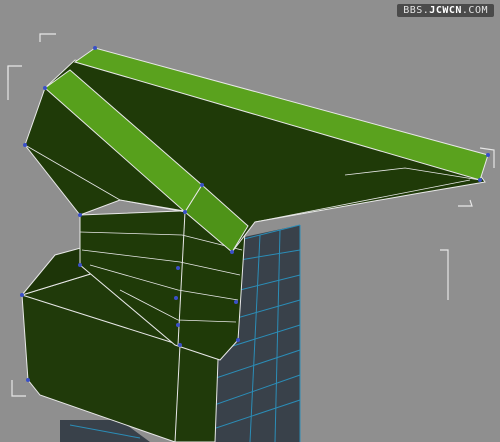 Image resolution: width=500 pixels, height=442 pixels. I want to click on watermark-brand: JCWCN, so click(445, 10).